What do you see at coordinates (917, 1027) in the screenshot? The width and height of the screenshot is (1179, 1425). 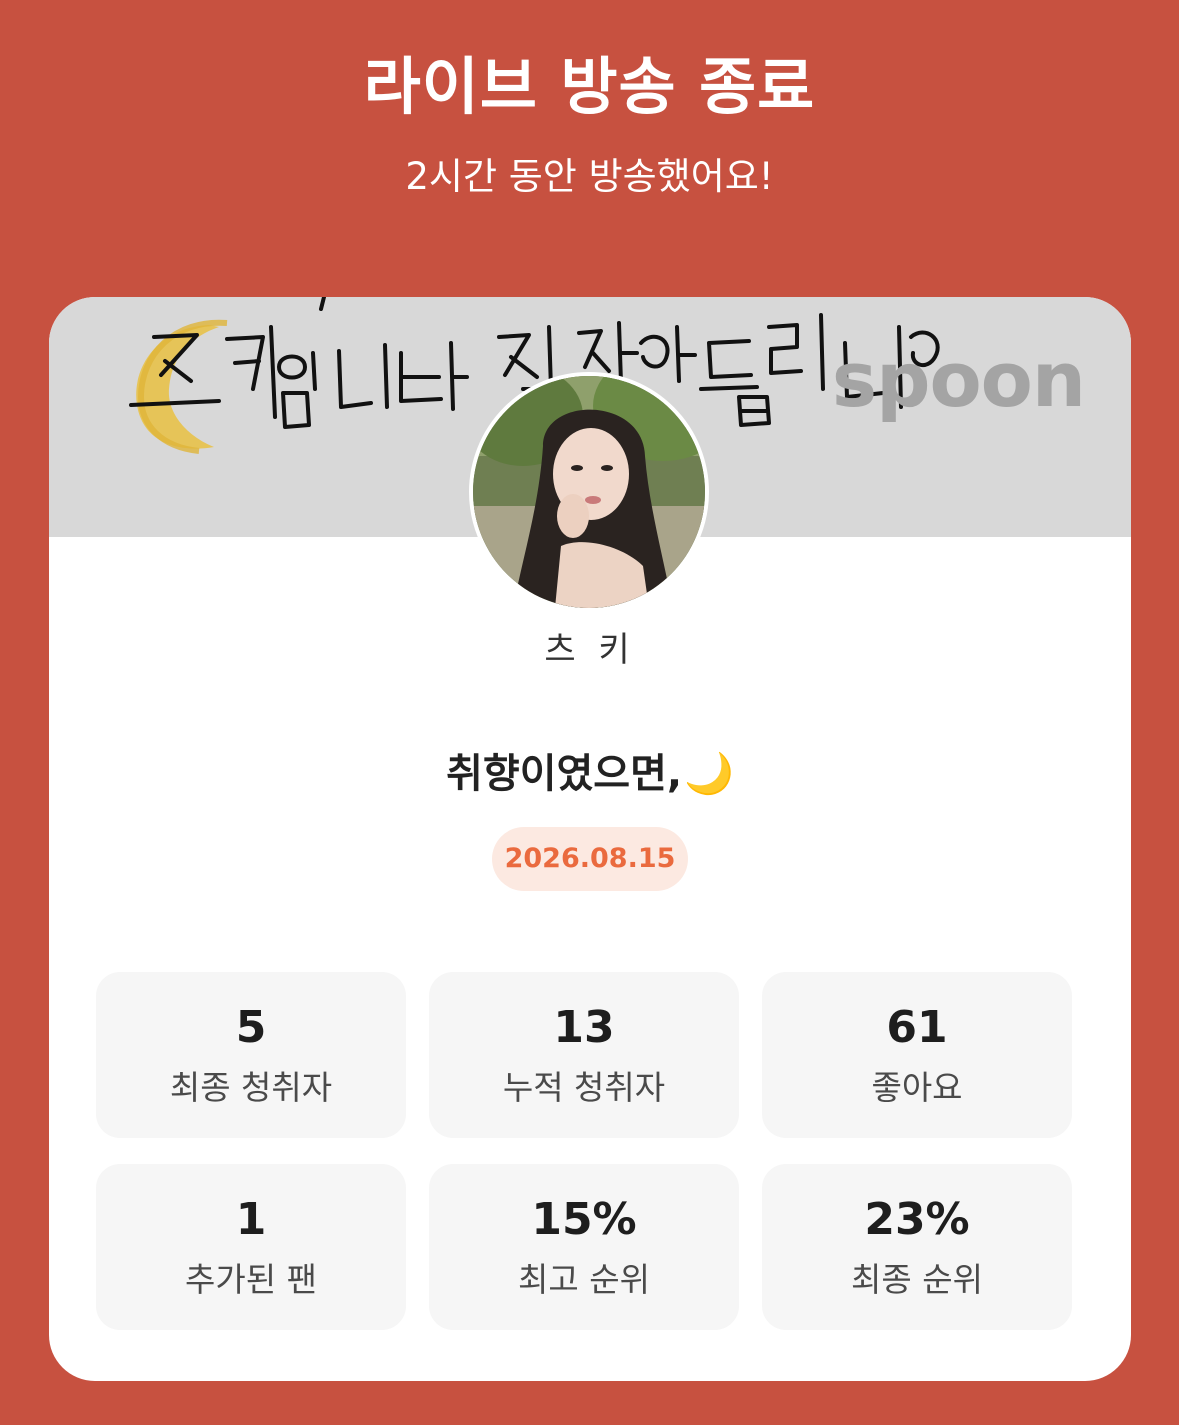 I see `stat-value: 61` at bounding box center [917, 1027].